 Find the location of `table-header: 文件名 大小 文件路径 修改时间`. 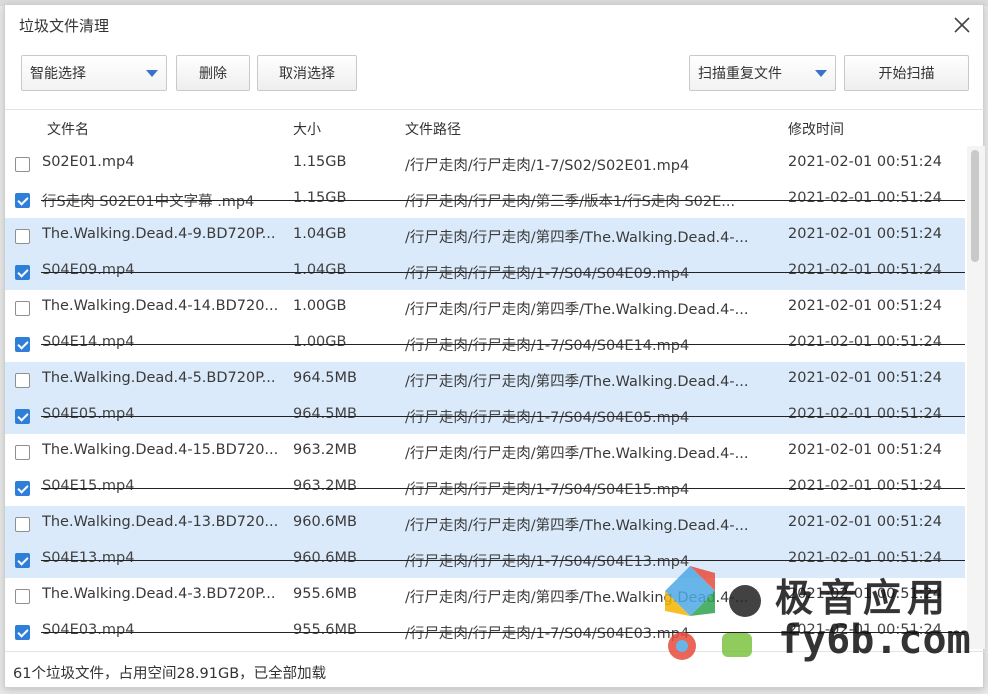

table-header: 文件名 大小 文件路径 修改时间 is located at coordinates (495, 128).